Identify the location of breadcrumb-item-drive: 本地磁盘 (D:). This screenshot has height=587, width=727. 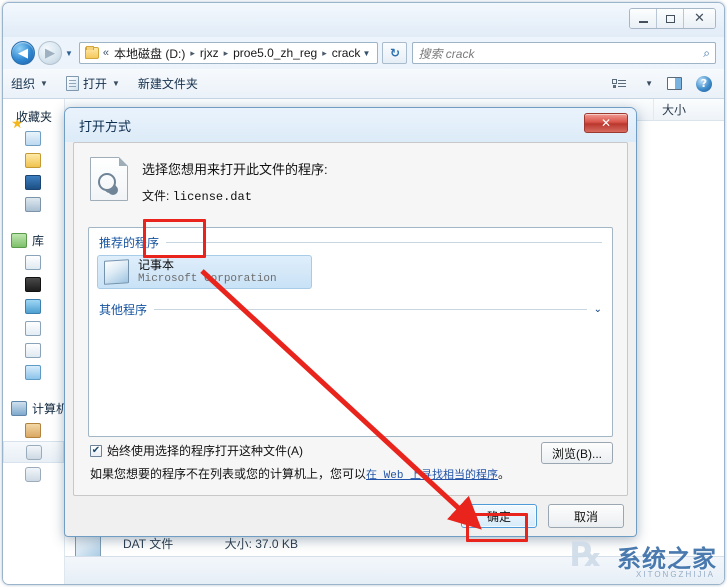
(149, 53).